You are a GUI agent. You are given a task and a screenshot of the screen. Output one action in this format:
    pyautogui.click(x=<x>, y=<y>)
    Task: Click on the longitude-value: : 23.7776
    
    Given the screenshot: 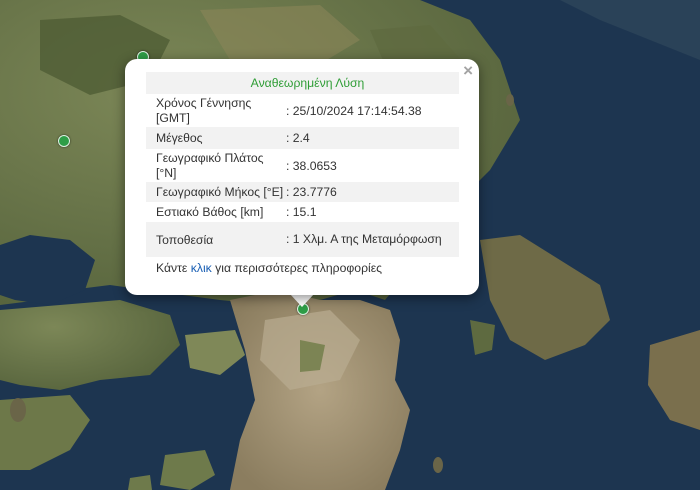 What is the action you would take?
    pyautogui.click(x=372, y=192)
    